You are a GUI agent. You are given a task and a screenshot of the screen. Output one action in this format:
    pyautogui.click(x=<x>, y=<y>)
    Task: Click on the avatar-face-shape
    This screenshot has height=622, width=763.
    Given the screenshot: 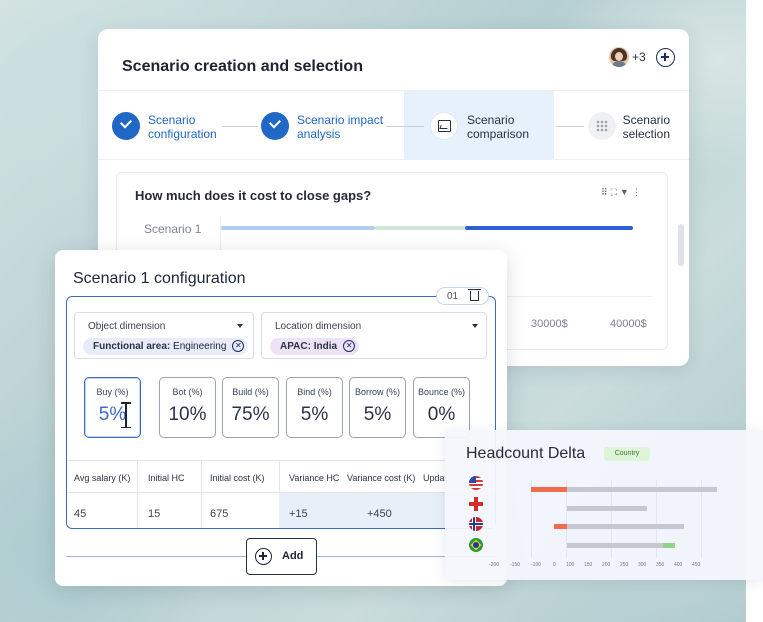 What is the action you would take?
    pyautogui.click(x=619, y=56)
    